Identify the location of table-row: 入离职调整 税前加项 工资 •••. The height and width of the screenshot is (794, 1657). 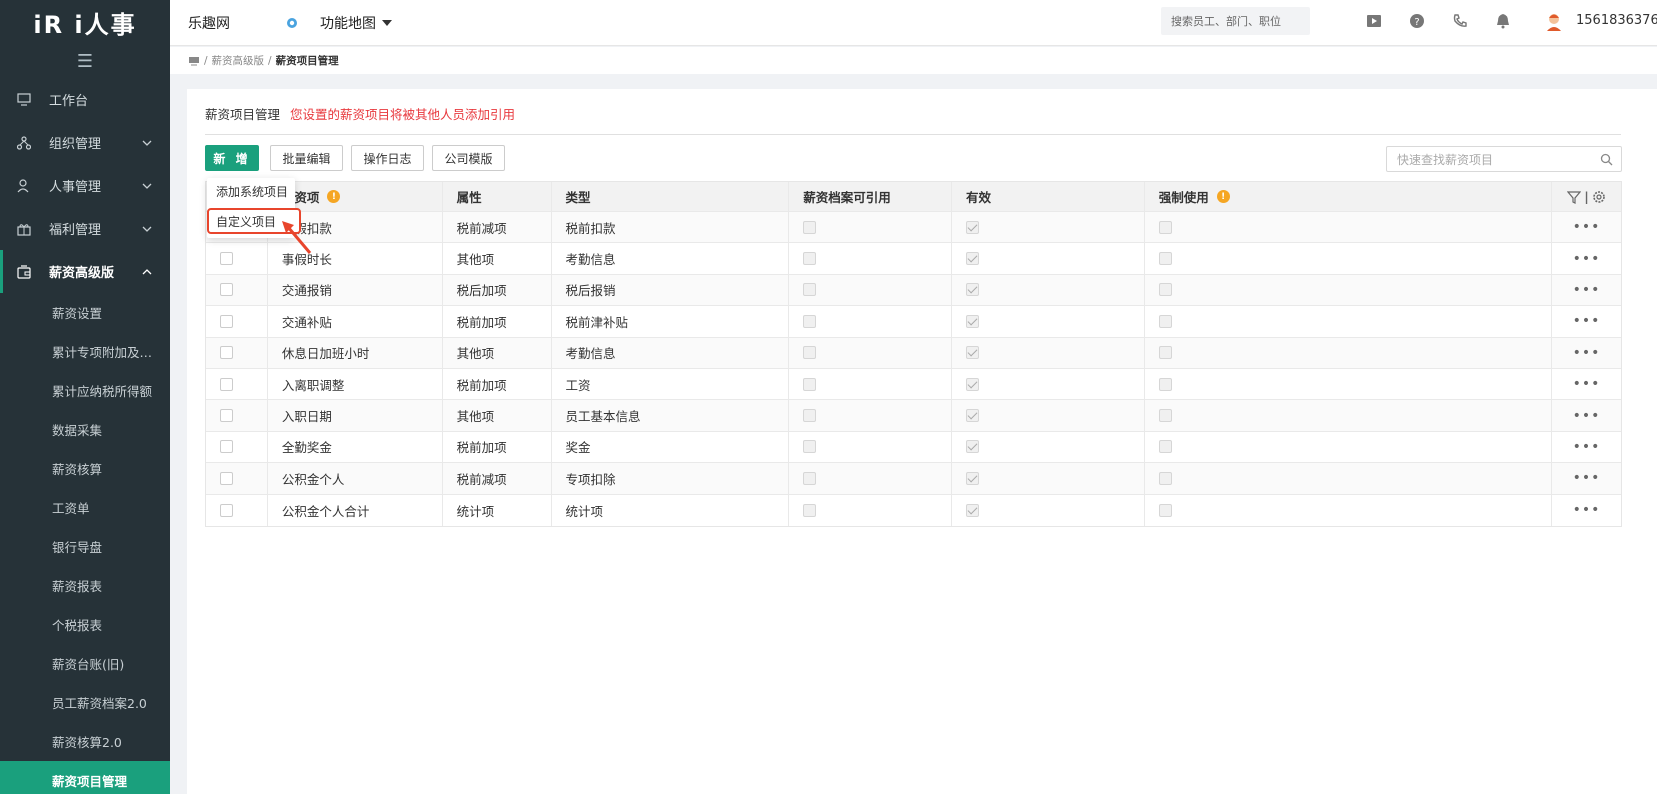
(913, 384).